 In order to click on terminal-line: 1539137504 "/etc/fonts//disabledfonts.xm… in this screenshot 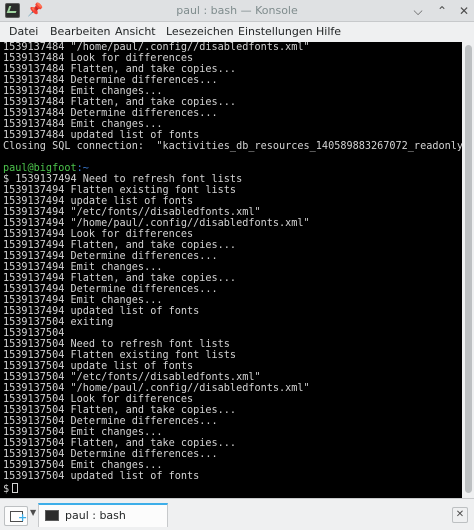, I will do `click(132, 377)`.